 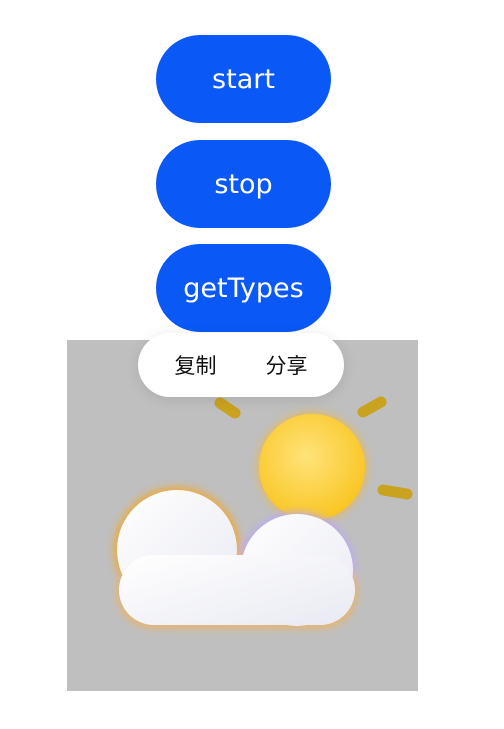 I want to click on share-menu-item: 分享, so click(x=287, y=365).